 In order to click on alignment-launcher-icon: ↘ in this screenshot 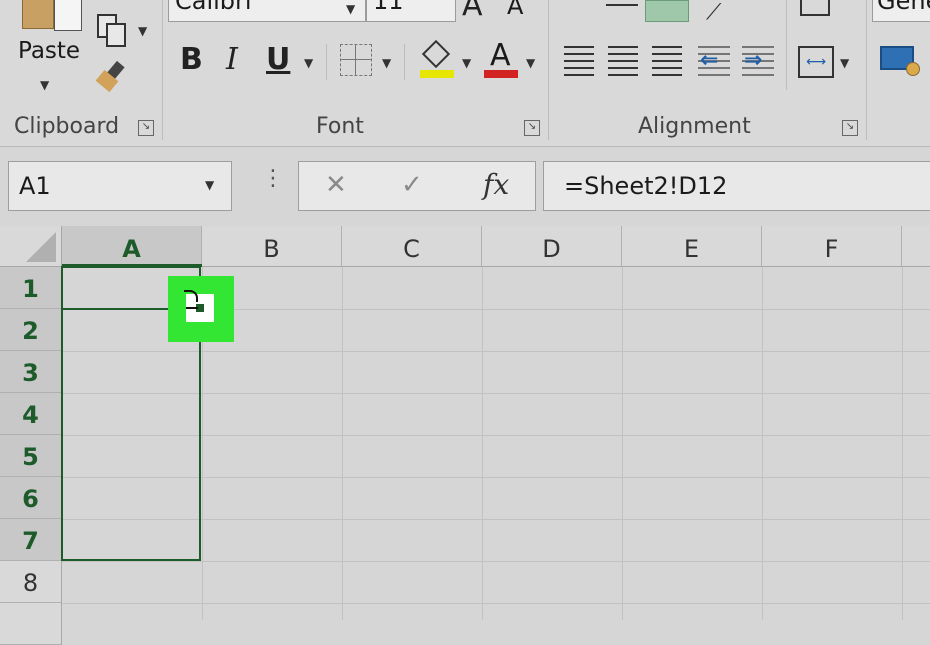, I will do `click(850, 128)`.